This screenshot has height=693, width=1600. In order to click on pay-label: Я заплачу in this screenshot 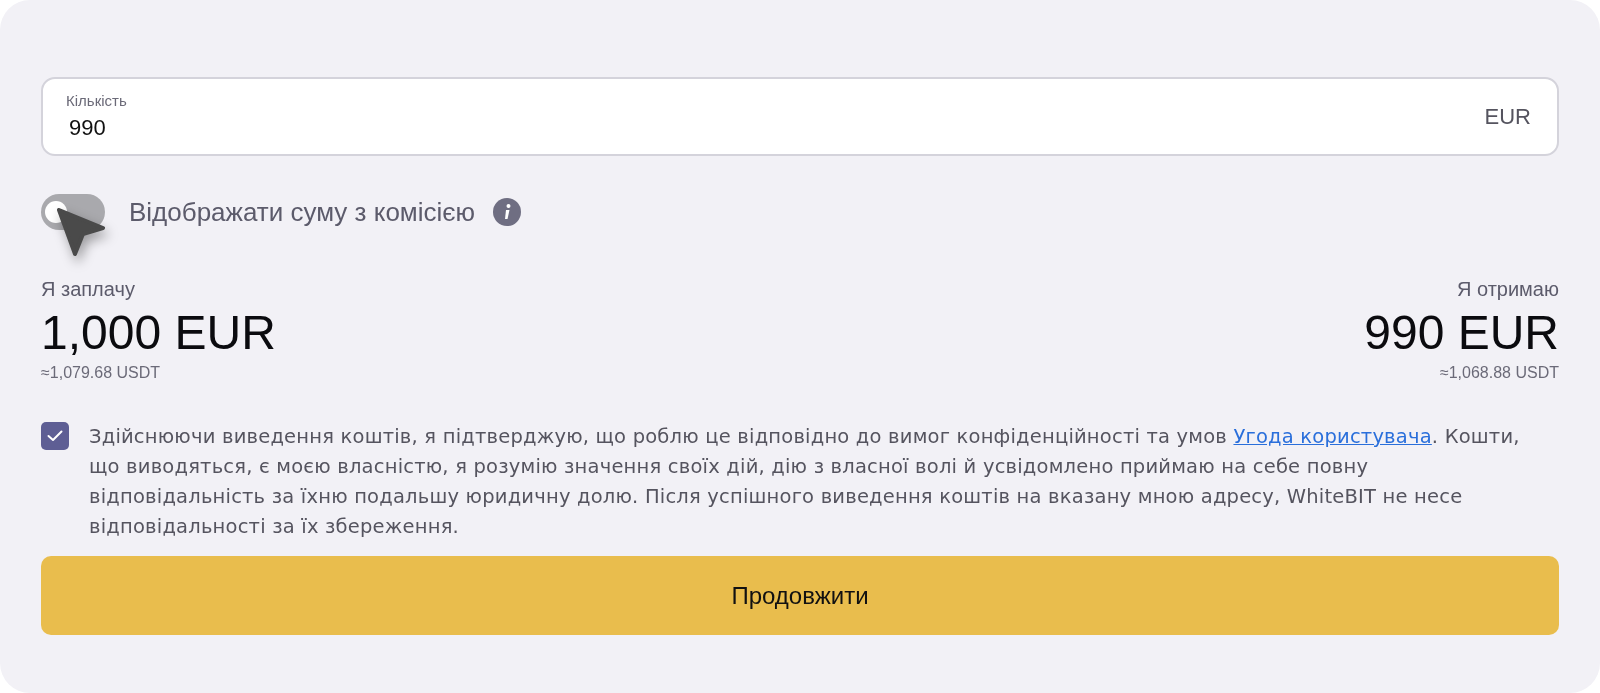, I will do `click(88, 289)`.